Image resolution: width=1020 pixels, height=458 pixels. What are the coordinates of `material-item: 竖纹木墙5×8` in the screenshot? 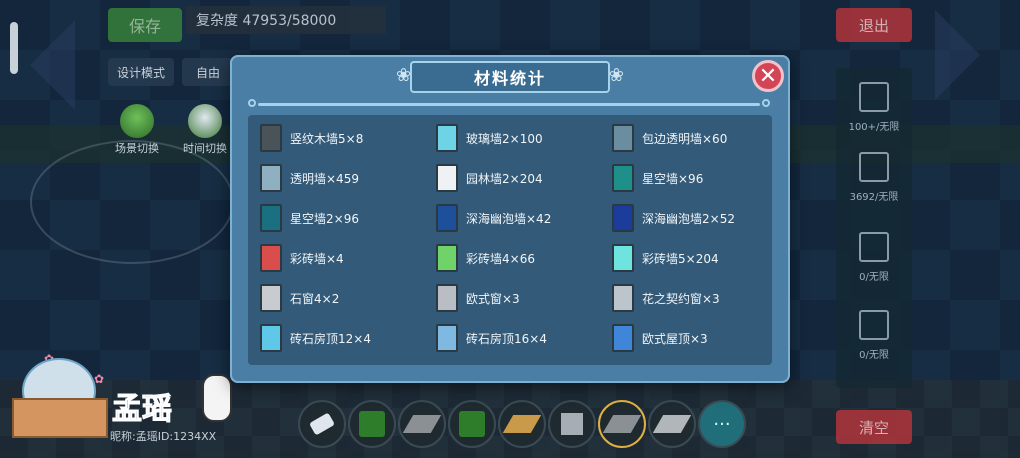 It's located at (311, 138).